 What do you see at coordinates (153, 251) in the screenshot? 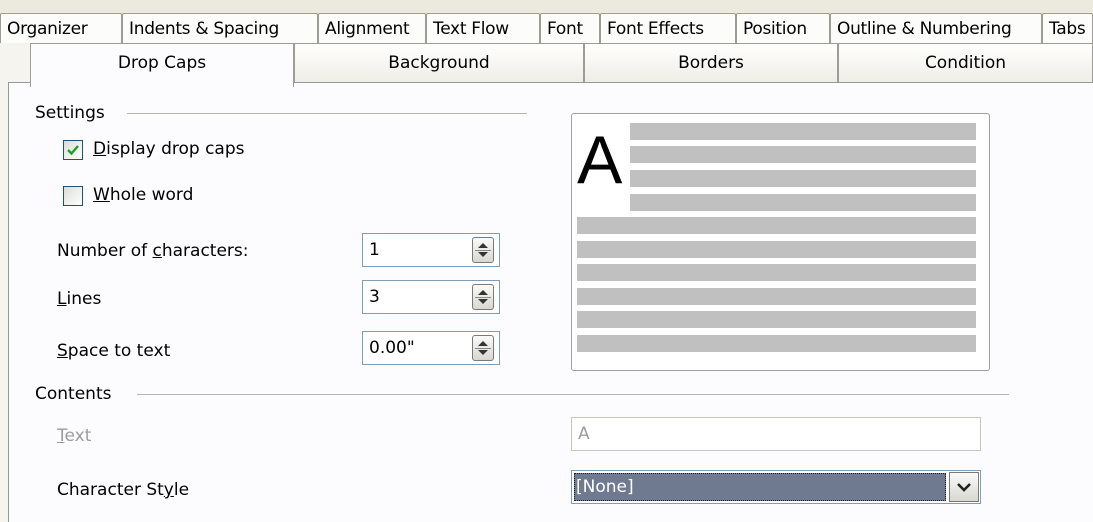
I see `number-of-characters-label: Number of characters:` at bounding box center [153, 251].